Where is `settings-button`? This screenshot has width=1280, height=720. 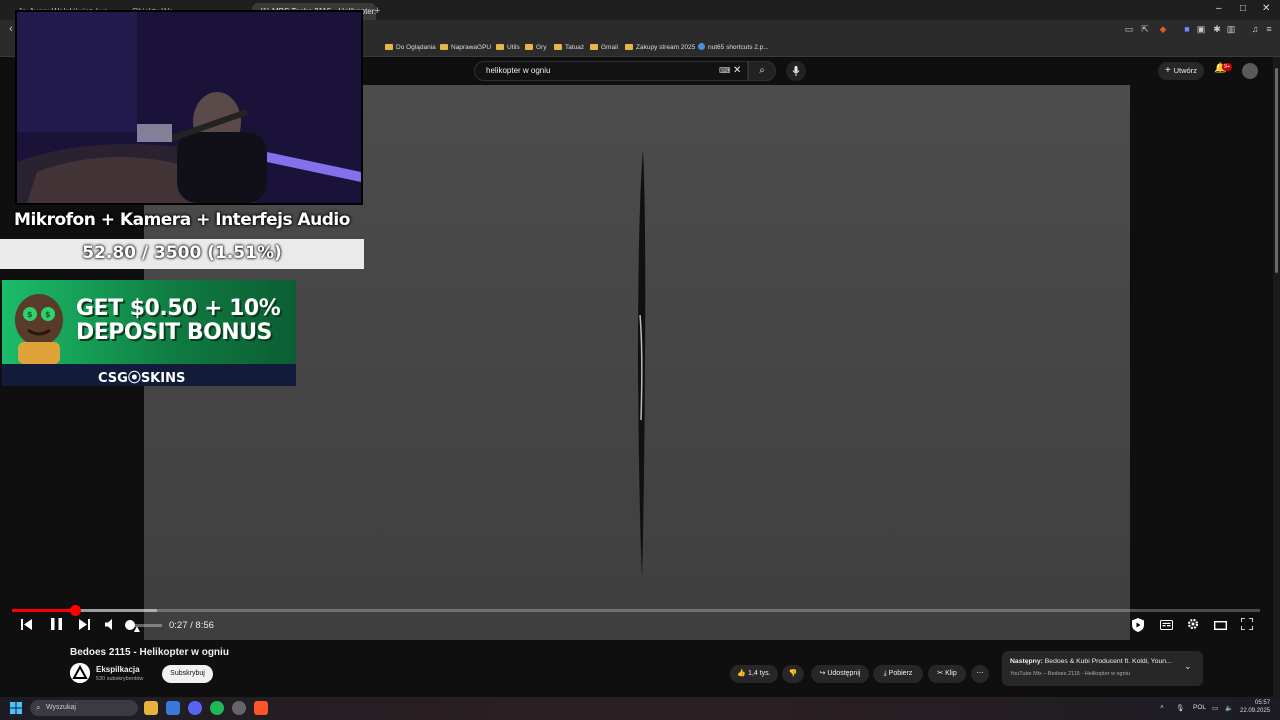
settings-button is located at coordinates (1193, 626).